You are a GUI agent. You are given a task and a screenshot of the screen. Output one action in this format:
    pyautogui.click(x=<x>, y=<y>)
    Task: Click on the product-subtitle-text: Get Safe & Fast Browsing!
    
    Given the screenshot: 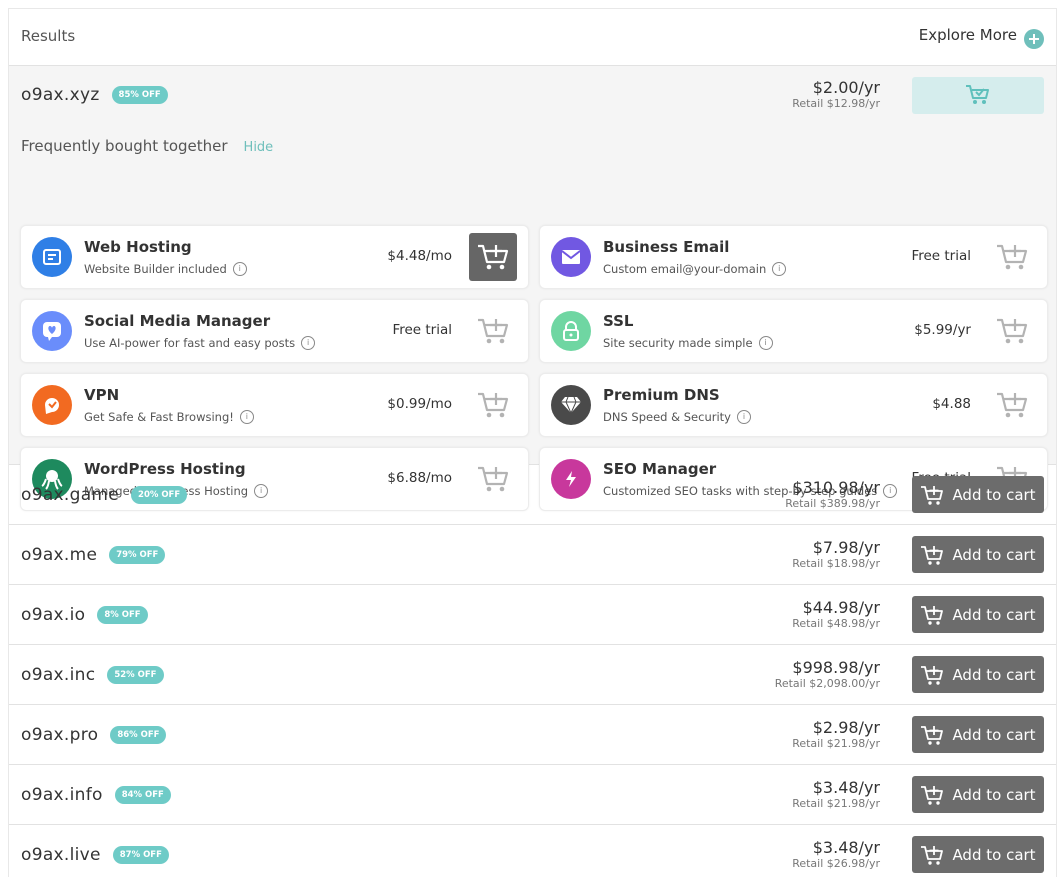 What is the action you would take?
    pyautogui.click(x=159, y=417)
    